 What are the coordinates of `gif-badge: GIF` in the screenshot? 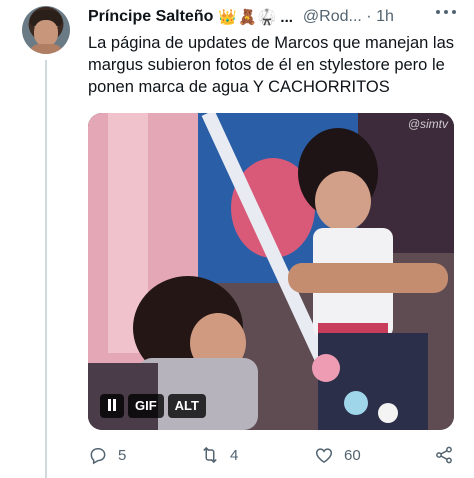 It's located at (146, 406).